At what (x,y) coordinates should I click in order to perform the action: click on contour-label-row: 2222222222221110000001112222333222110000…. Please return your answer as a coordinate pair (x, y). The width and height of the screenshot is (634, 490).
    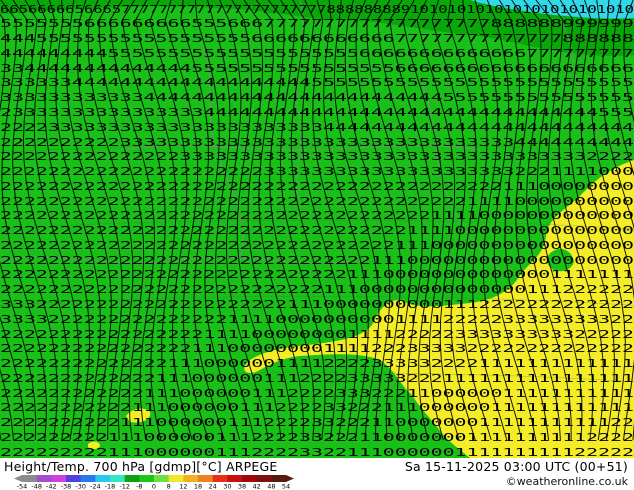
    Looking at the image, I should click on (317, 393).